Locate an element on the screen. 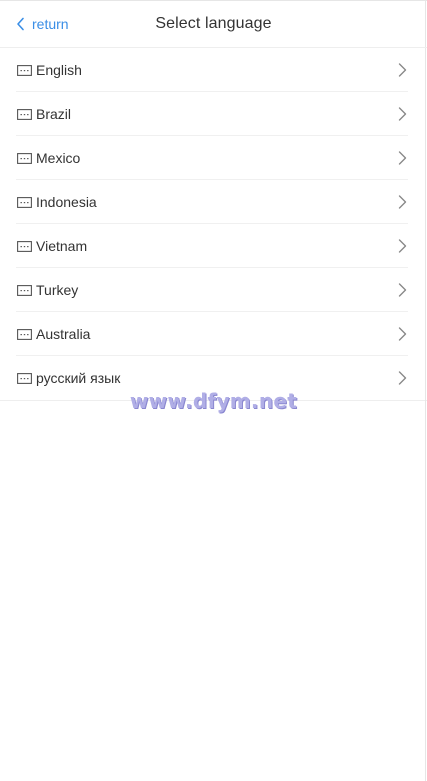 This screenshot has height=781, width=427. language-label: Indonesia is located at coordinates (66, 202).